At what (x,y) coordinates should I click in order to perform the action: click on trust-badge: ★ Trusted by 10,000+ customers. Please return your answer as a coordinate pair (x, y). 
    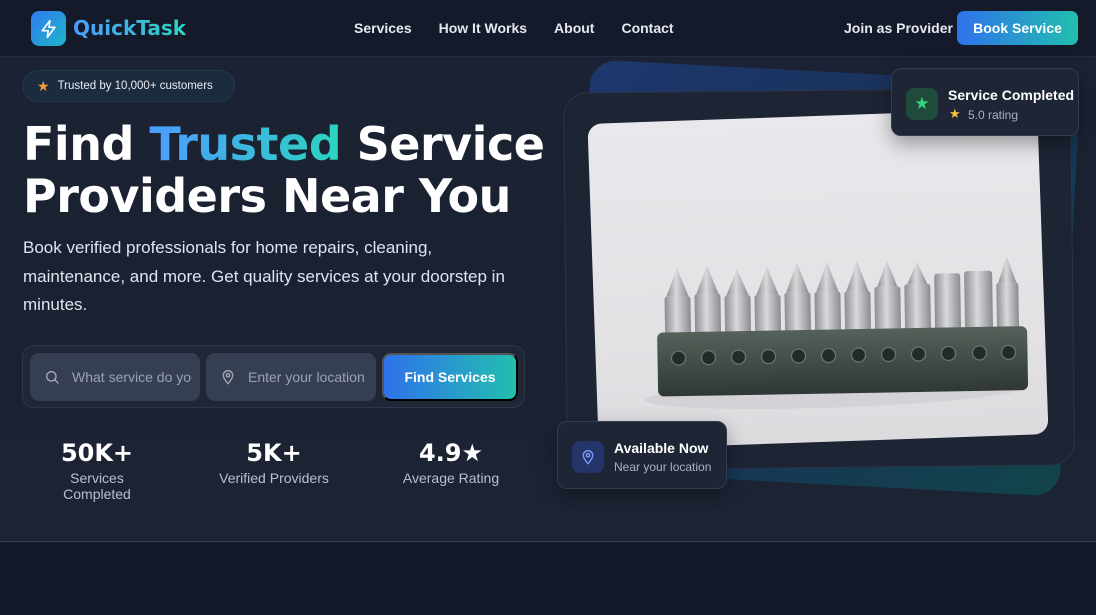
    Looking at the image, I should click on (128, 86).